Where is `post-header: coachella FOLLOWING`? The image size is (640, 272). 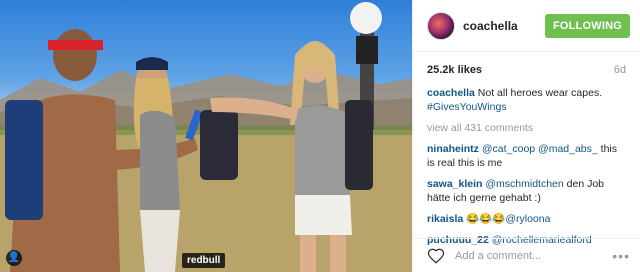 post-header: coachella FOLLOWING is located at coordinates (526, 26).